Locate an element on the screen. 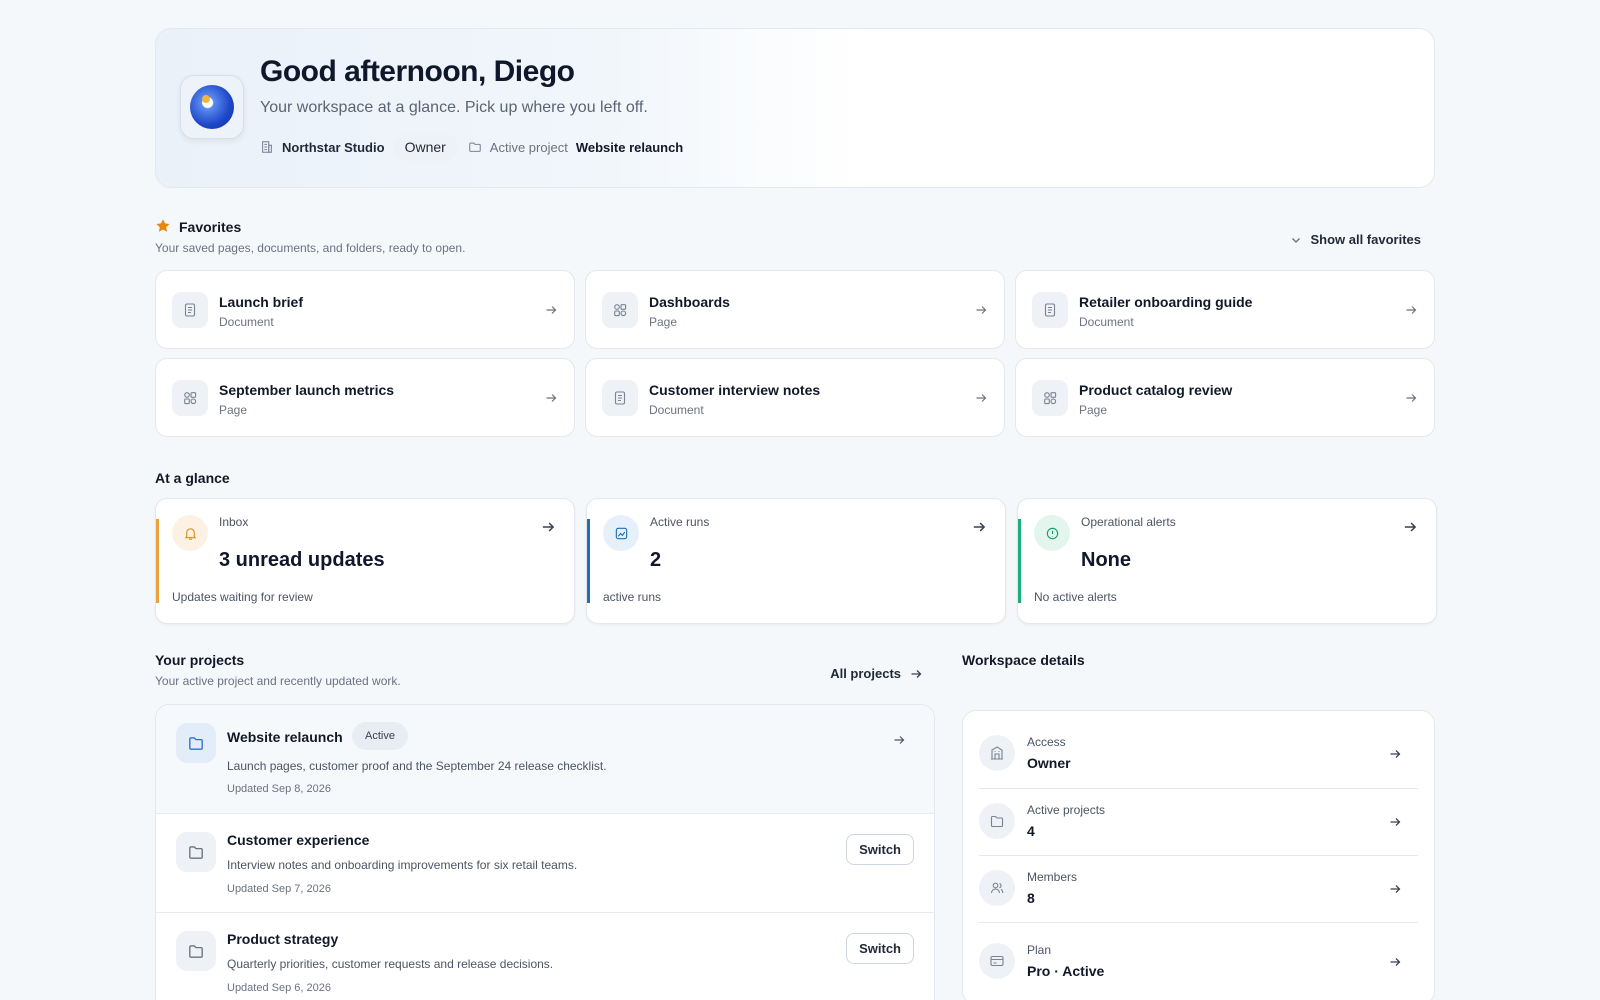  glance-note: No active alerts is located at coordinates (1075, 597).